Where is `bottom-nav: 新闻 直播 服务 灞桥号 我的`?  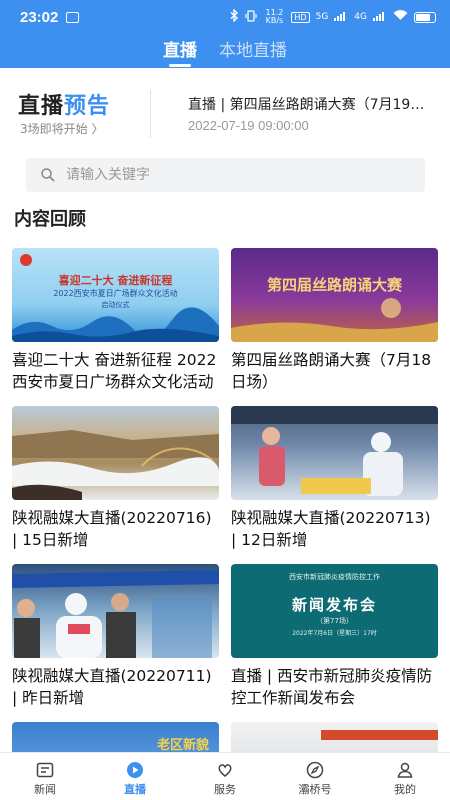 bottom-nav: 新闻 直播 服务 灞桥号 我的 is located at coordinates (225, 776).